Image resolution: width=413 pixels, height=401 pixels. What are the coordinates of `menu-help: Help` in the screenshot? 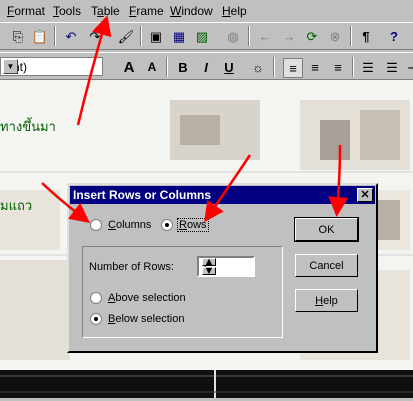 It's located at (234, 11).